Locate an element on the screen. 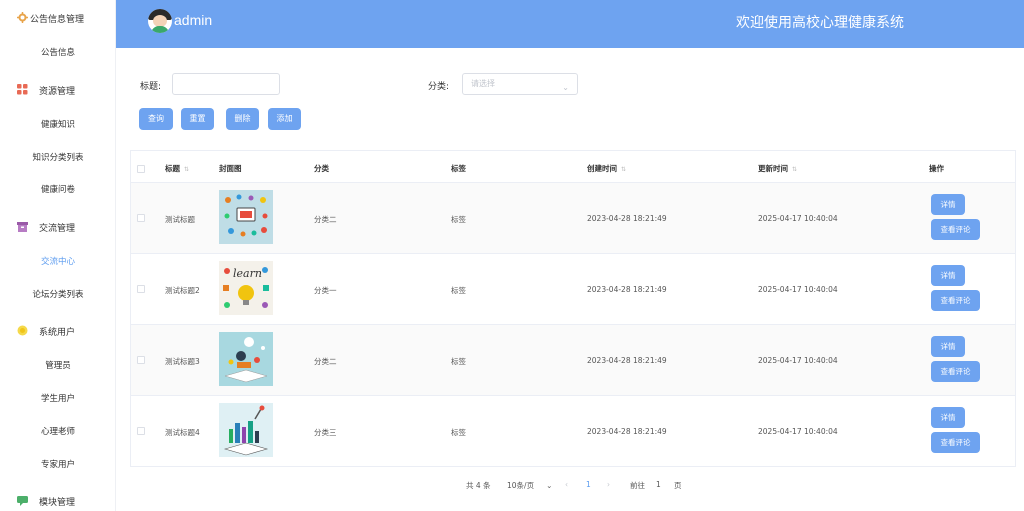 The width and height of the screenshot is (1024, 511). column-header-tag: 标签 is located at coordinates (458, 168).